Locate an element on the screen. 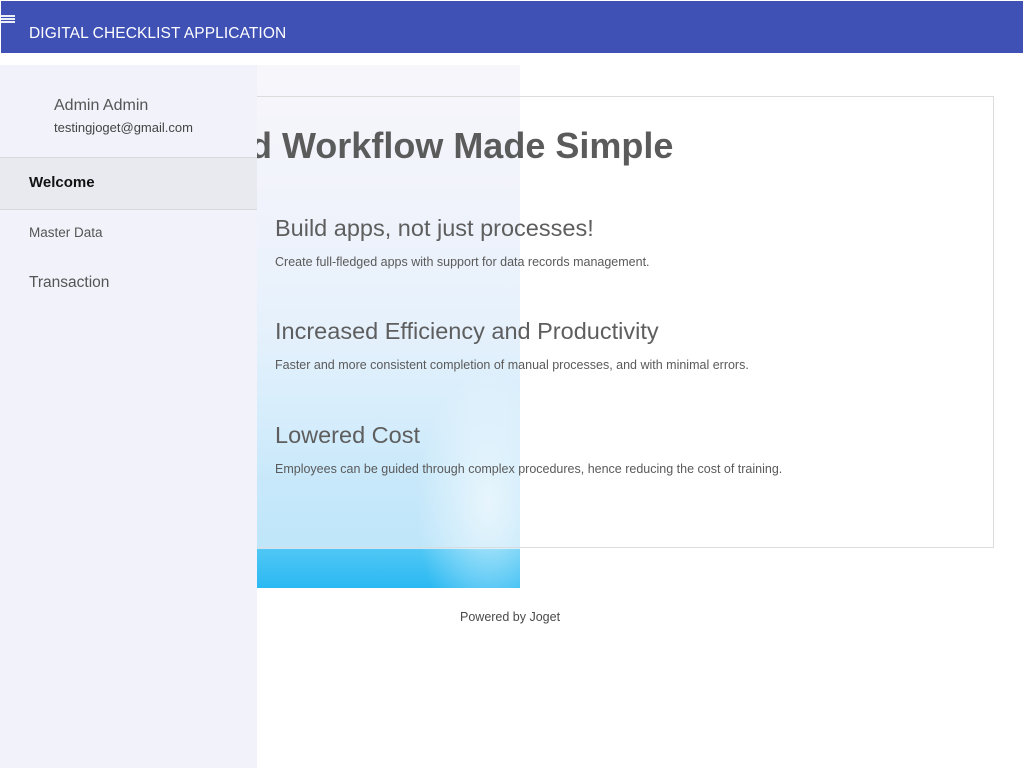 The height and width of the screenshot is (768, 1024). powered-by-footer: Powered by Joget is located at coordinates (510, 617).